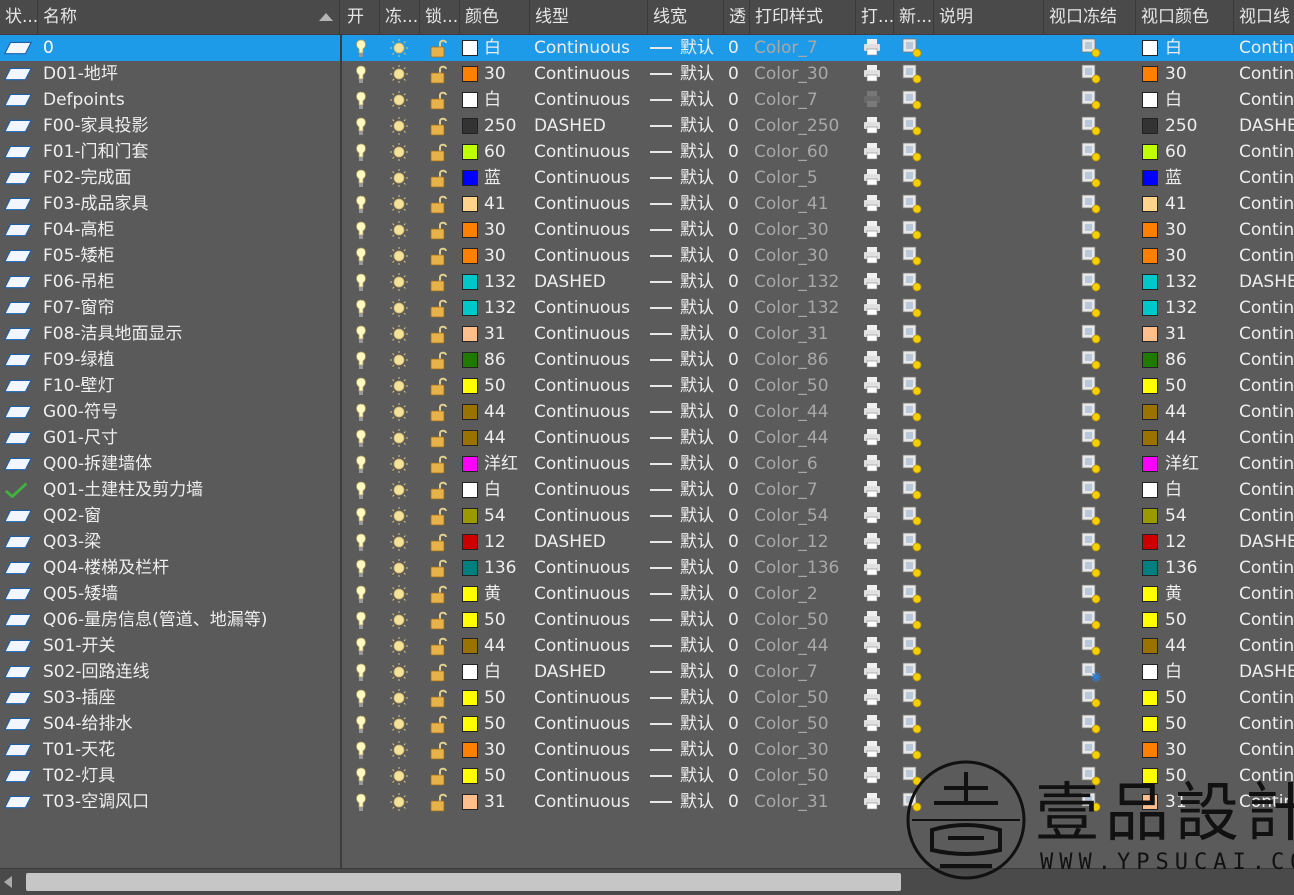 This screenshot has height=895, width=1294. I want to click on scroll-left-icon, so click(8, 882).